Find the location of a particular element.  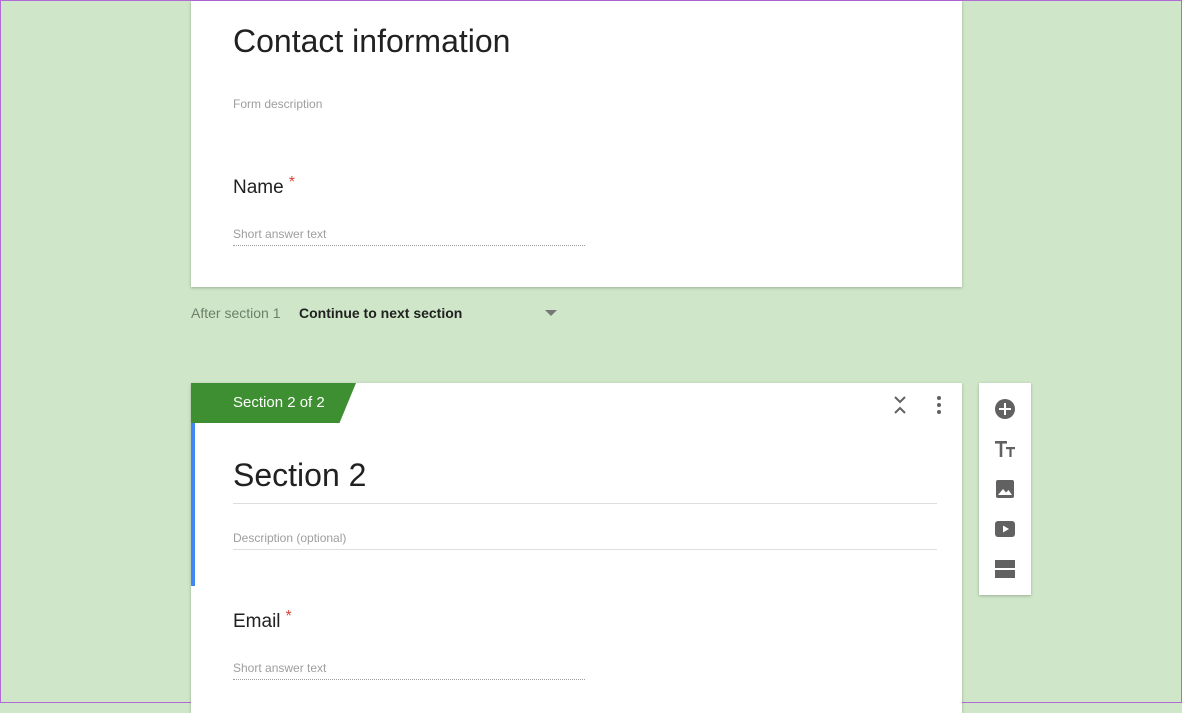

email-short-answer-field: Short answer text is located at coordinates (409, 670).